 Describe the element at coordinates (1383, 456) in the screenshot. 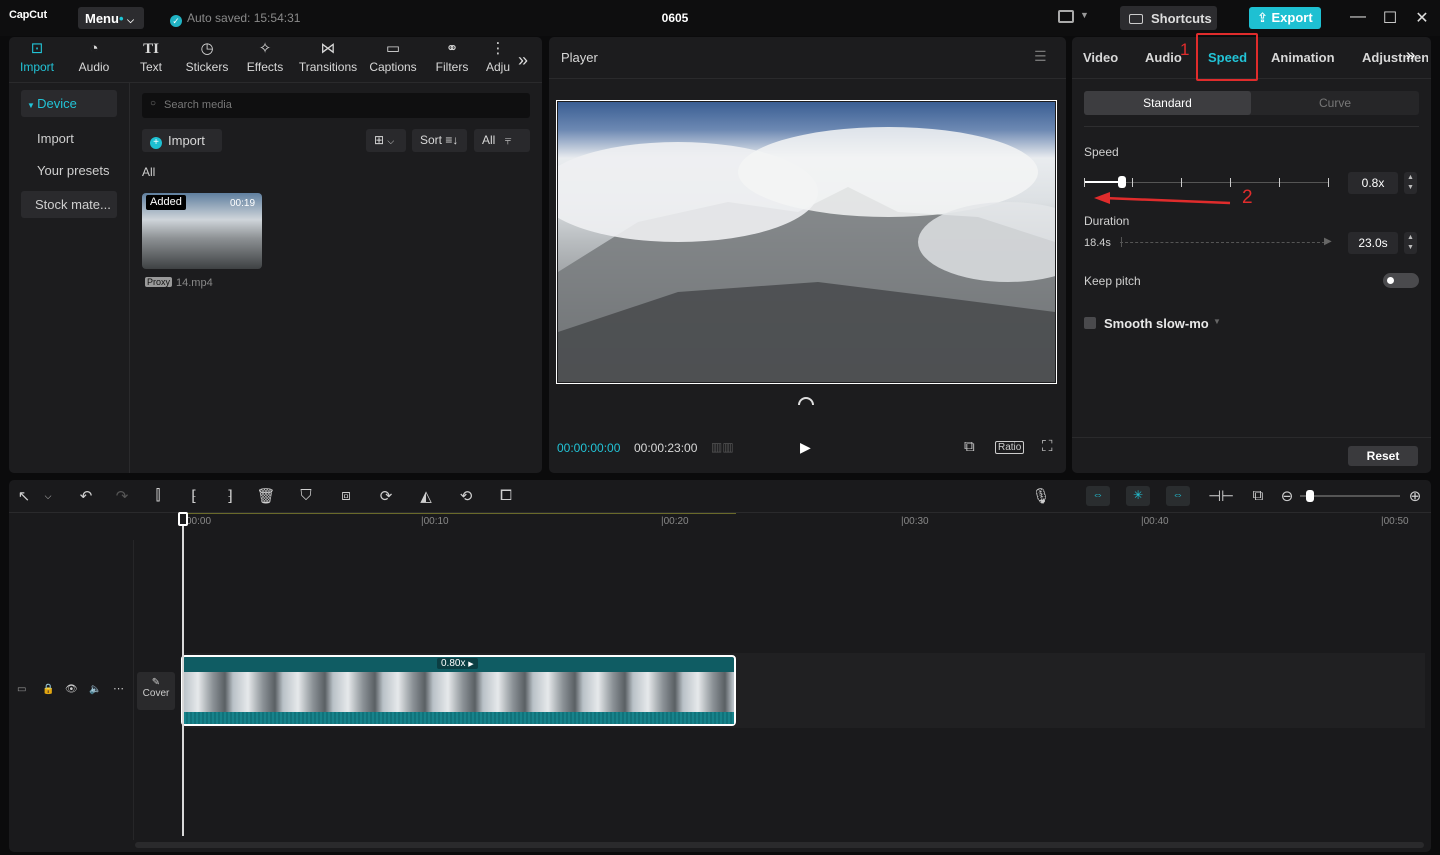

I see `reset-button: Reset` at that location.